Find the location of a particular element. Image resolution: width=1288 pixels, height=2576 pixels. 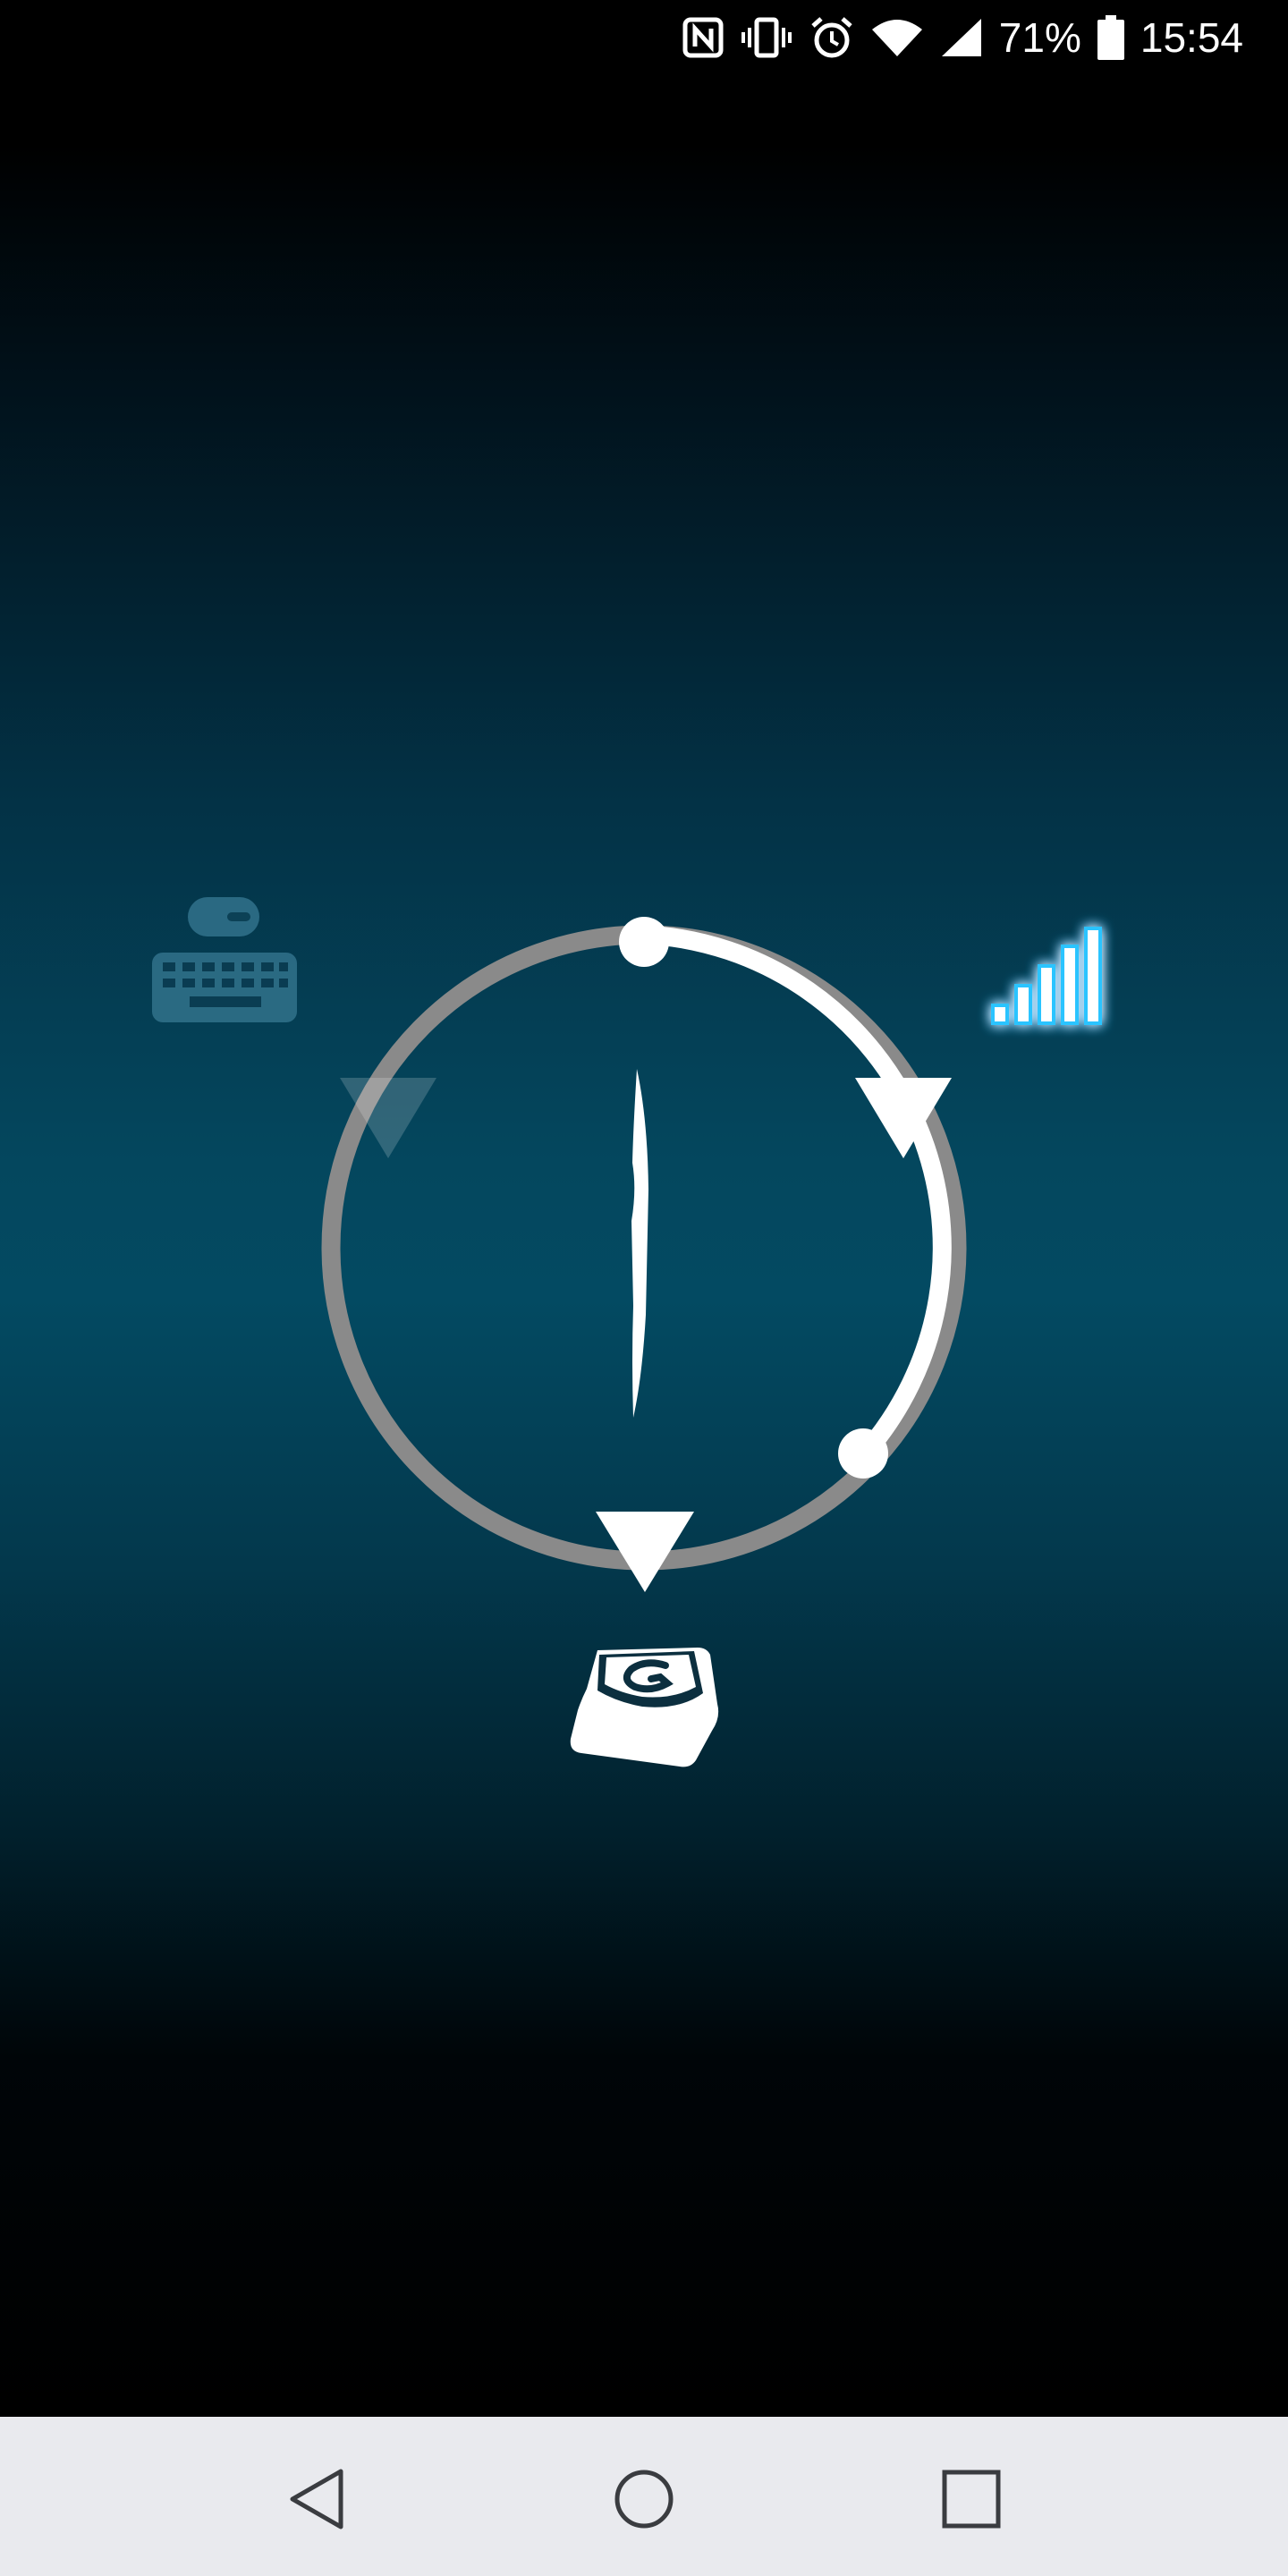

back-icon is located at coordinates (316, 2499).